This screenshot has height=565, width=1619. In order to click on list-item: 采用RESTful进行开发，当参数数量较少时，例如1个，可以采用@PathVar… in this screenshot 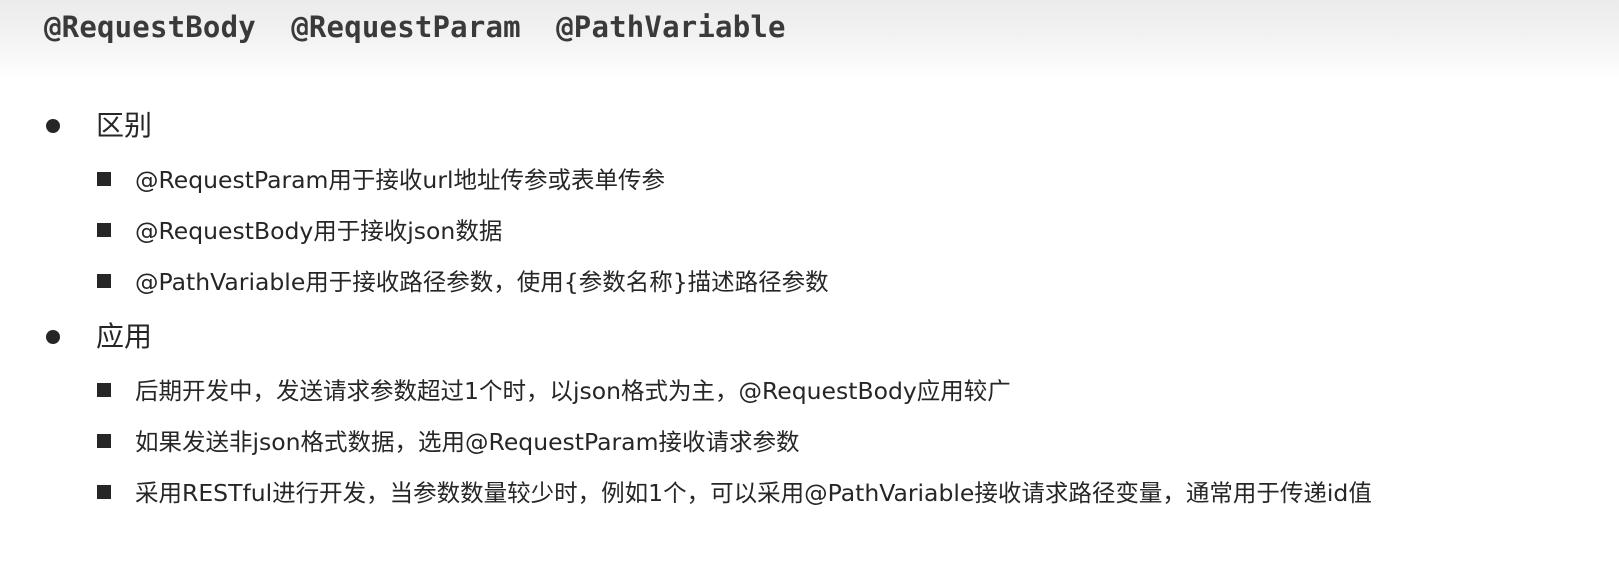, I will do `click(809, 493)`.